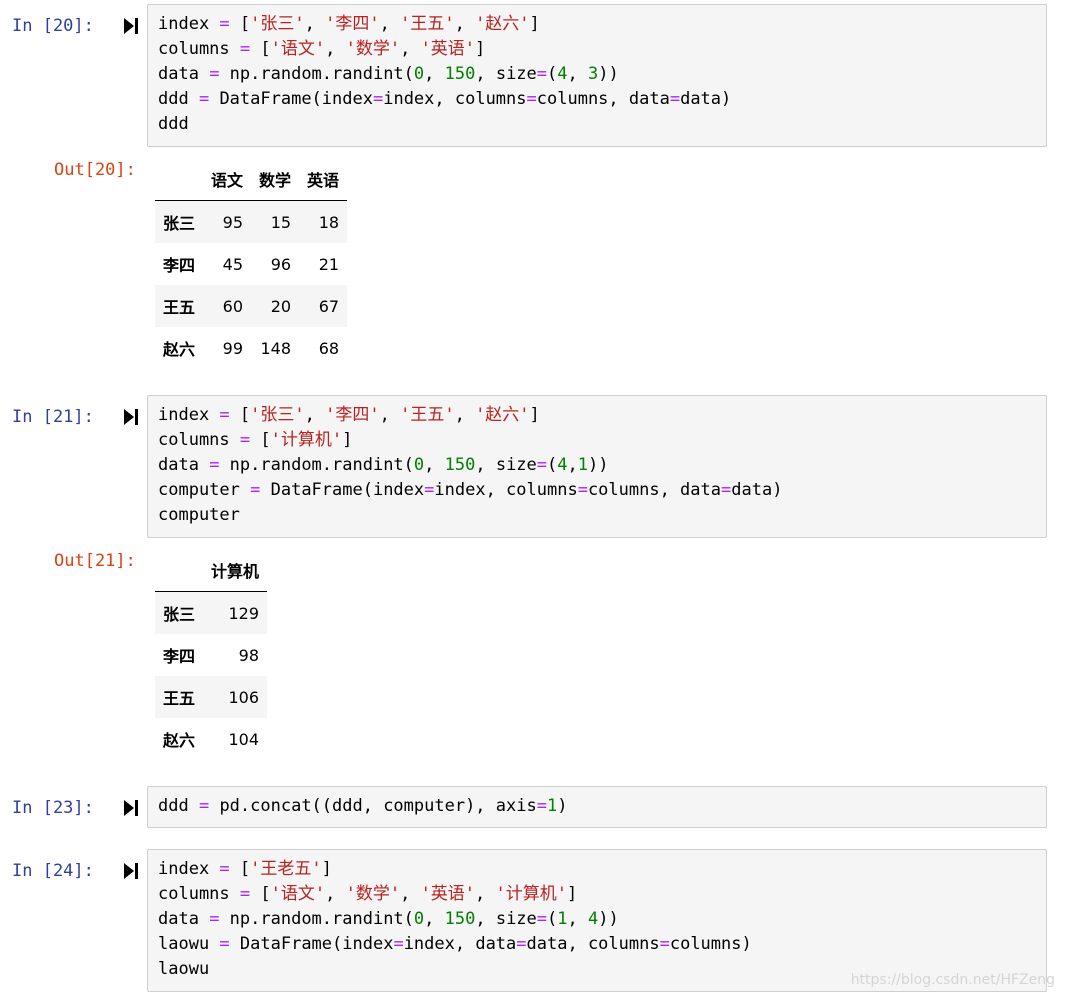 This screenshot has height=999, width=1065. Describe the element at coordinates (211, 739) in the screenshot. I see `table-row: 赵六 104` at that location.